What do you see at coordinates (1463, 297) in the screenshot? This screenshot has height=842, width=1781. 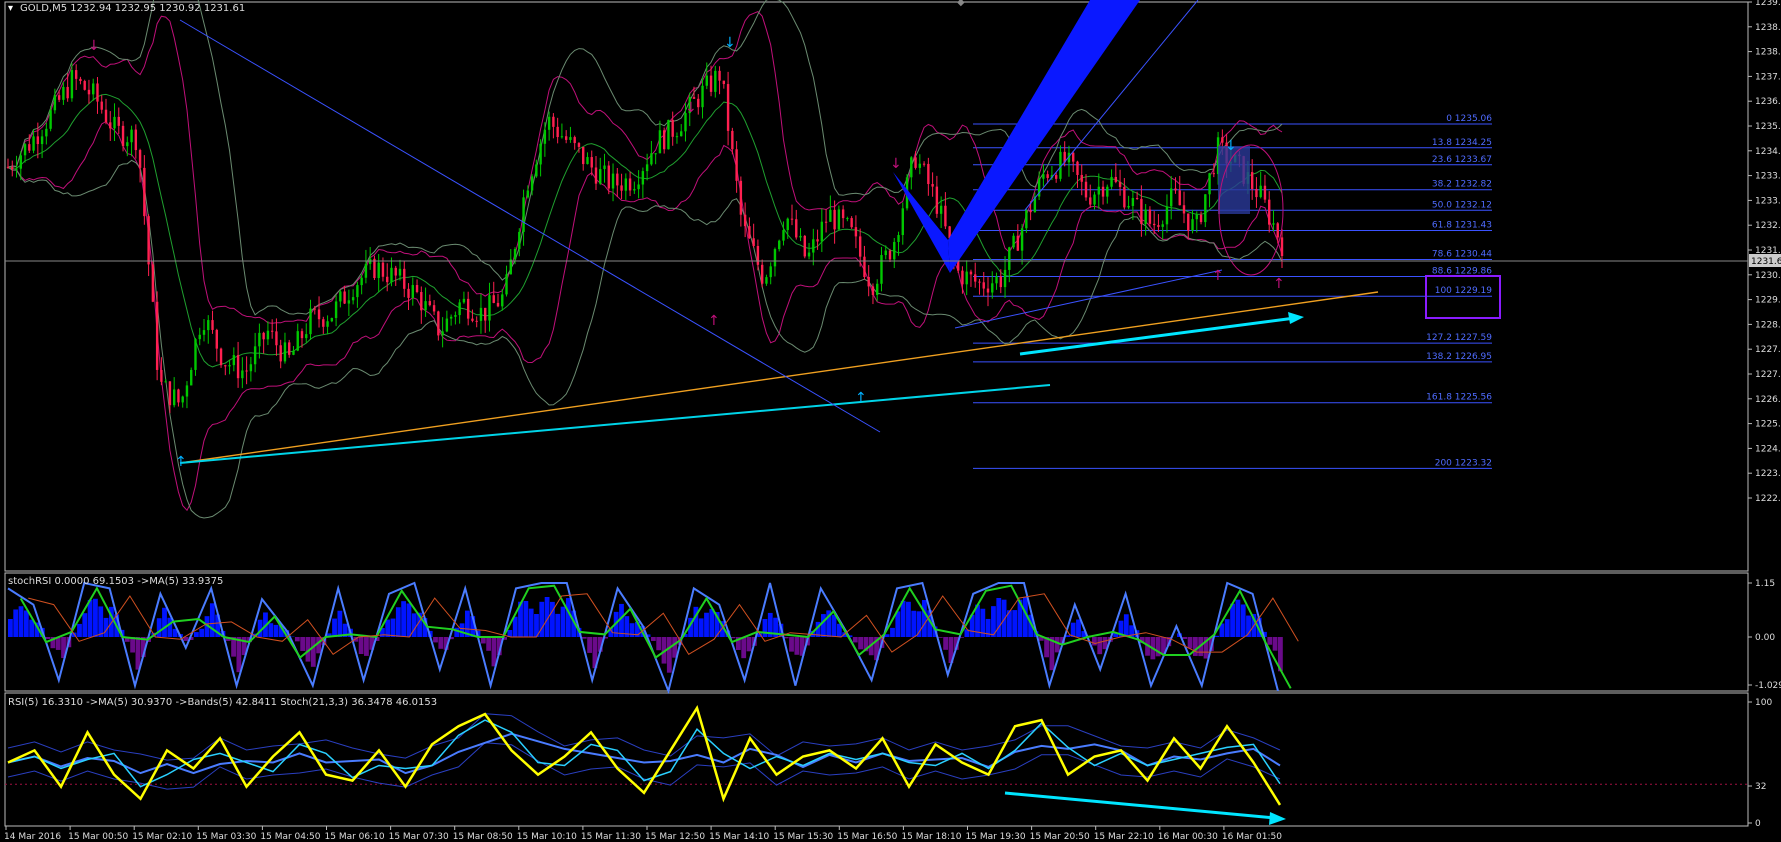 I see `fib-highlight-box` at bounding box center [1463, 297].